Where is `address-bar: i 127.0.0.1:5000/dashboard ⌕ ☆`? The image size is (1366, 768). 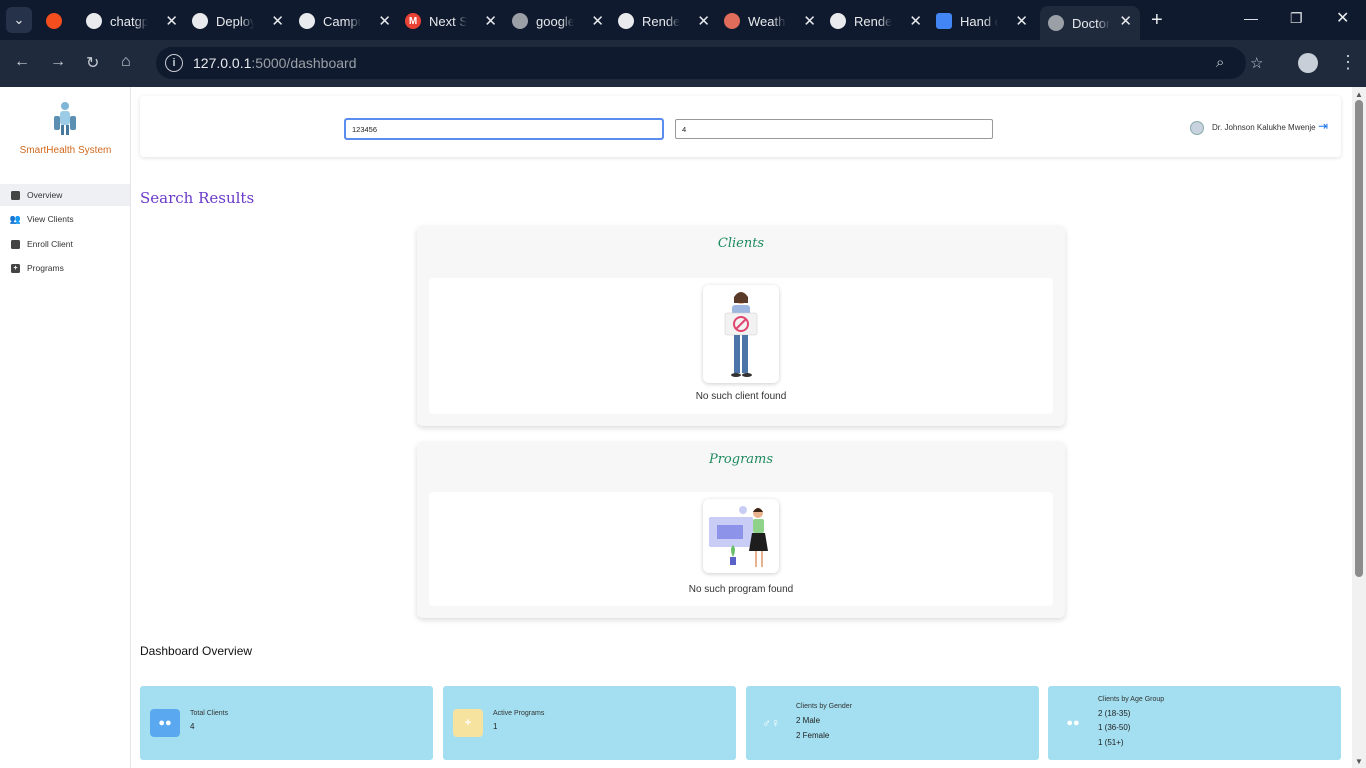 address-bar: i 127.0.0.1:5000/dashboard ⌕ ☆ is located at coordinates (709, 63).